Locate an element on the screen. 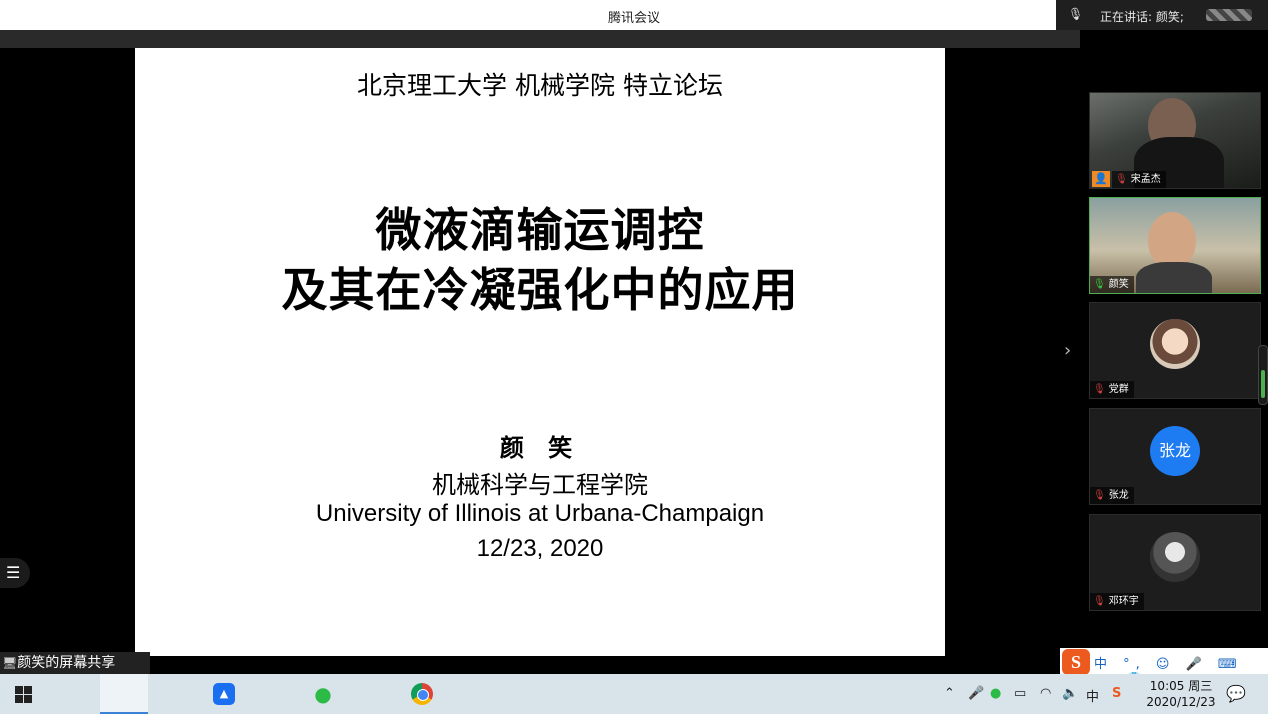  panel-scrollbar is located at coordinates (1263, 375).